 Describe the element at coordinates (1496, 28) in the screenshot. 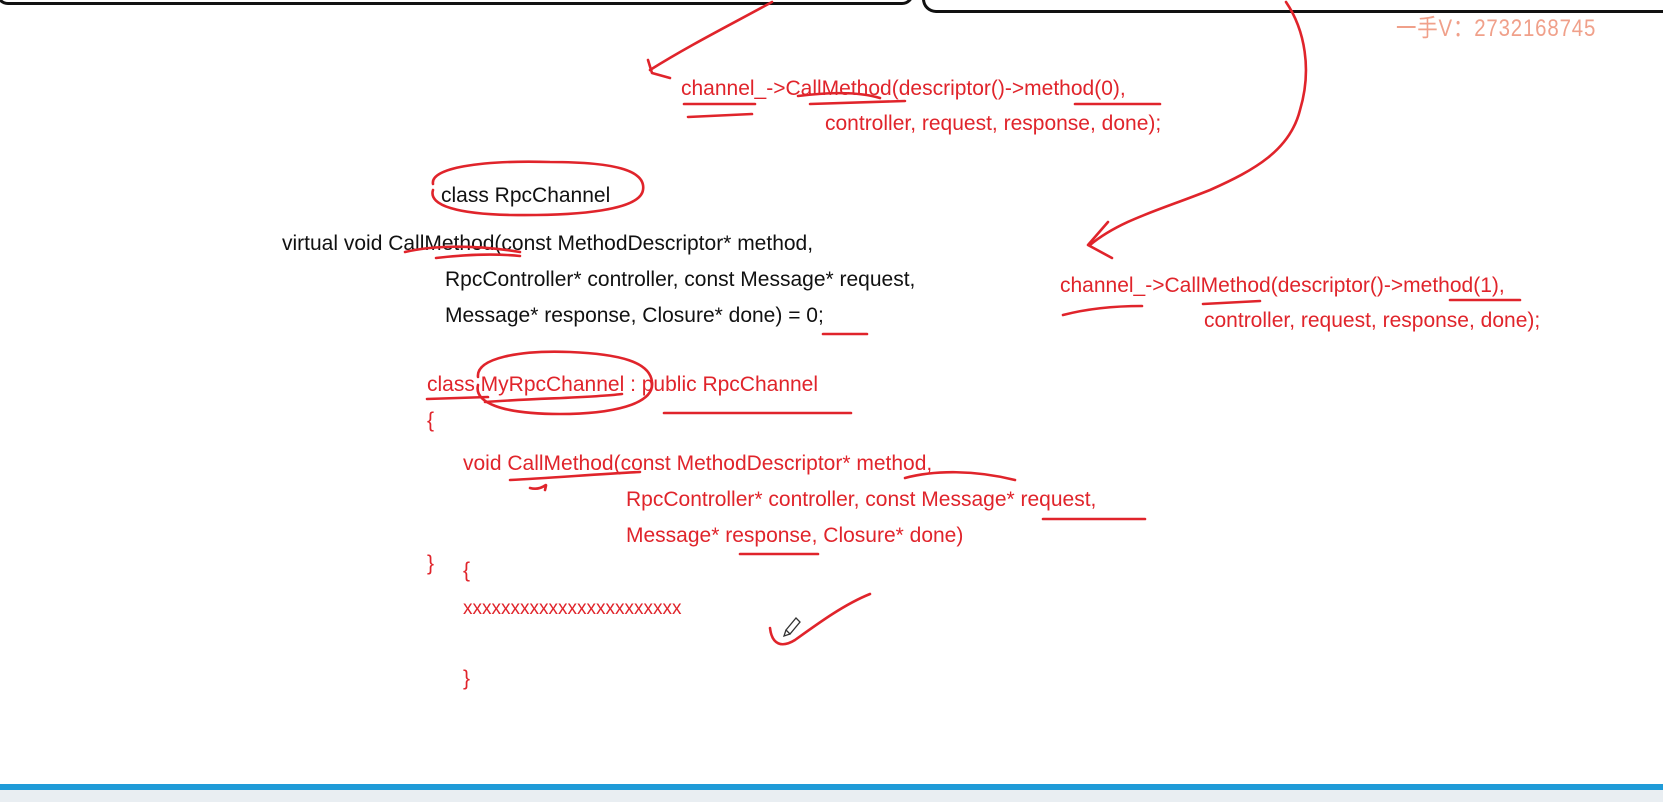

I see `watermark: 一手V：2732168745` at that location.